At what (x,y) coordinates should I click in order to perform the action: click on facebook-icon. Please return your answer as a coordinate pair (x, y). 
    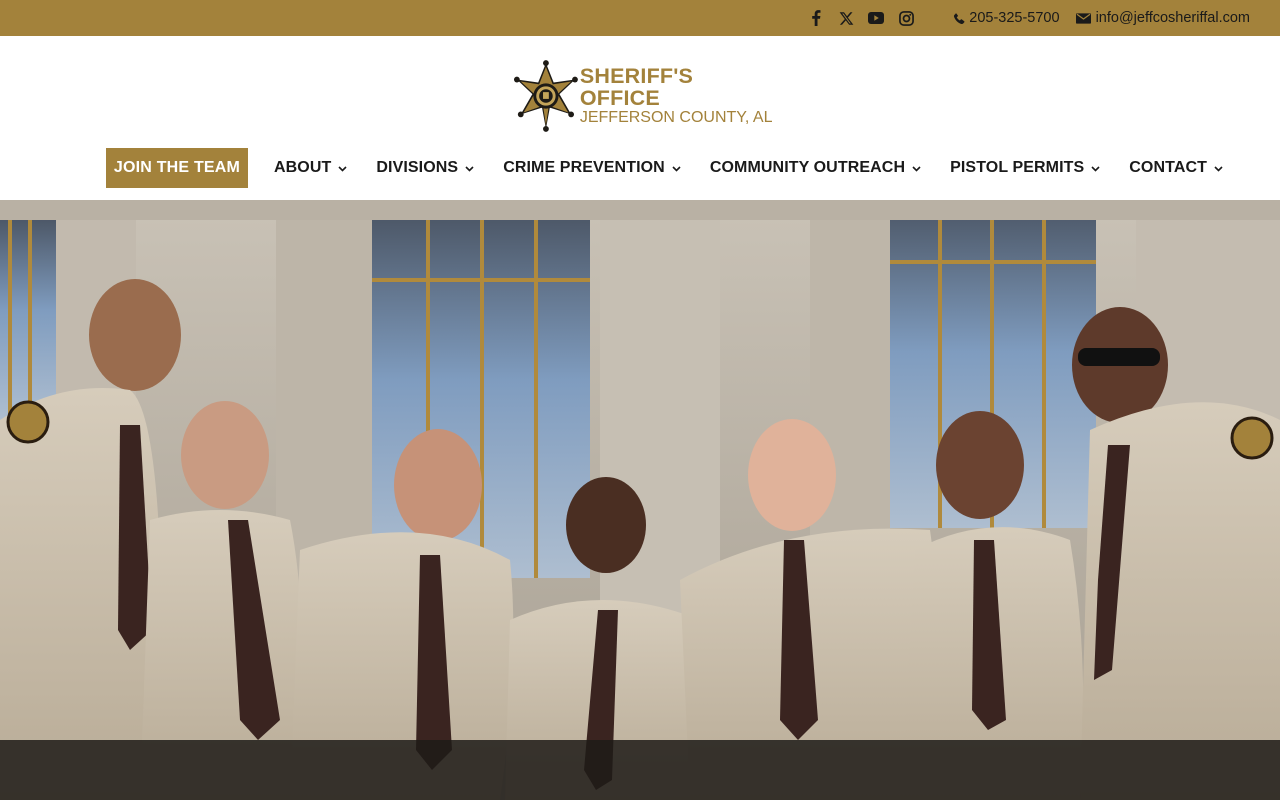
    Looking at the image, I should click on (816, 18).